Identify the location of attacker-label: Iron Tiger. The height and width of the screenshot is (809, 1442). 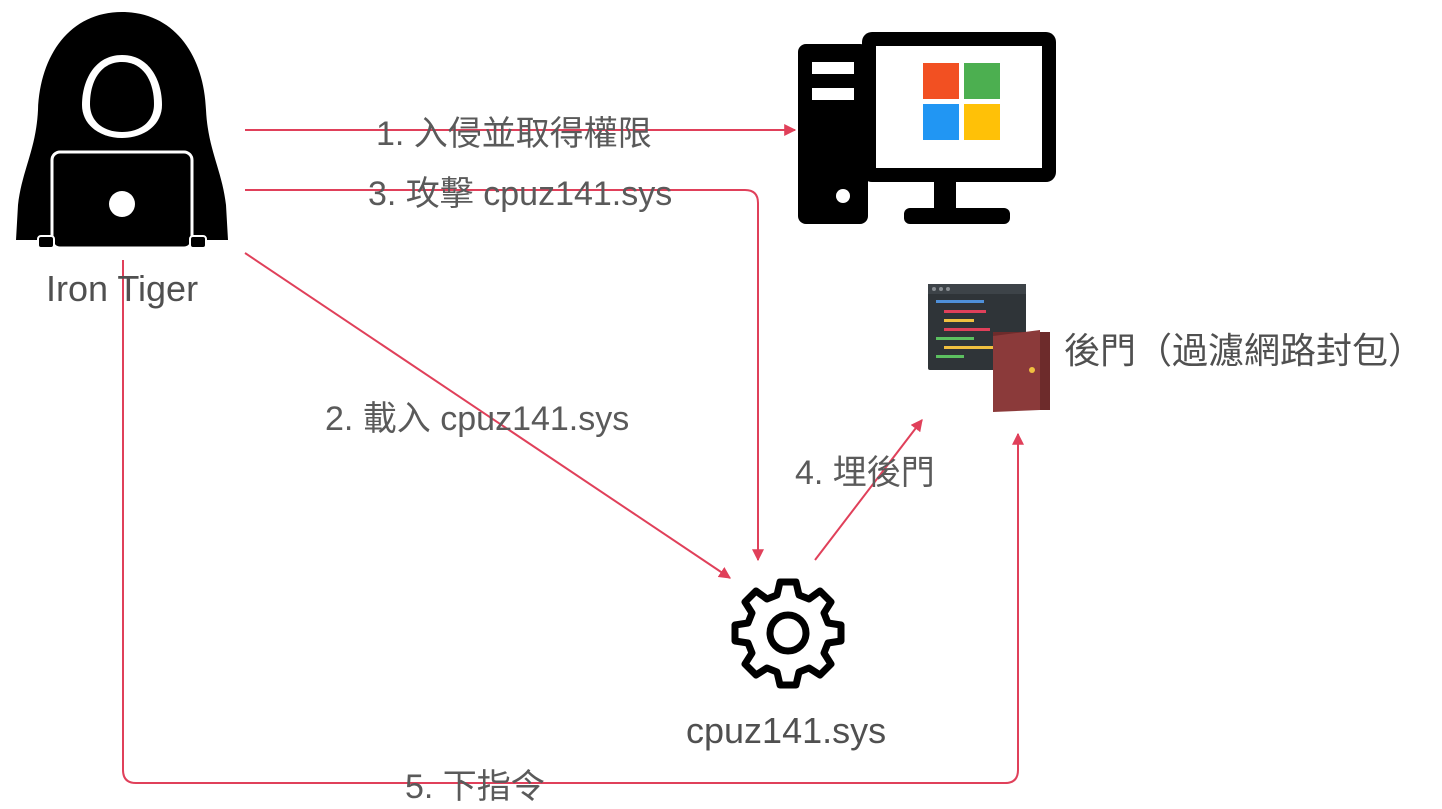
(122, 288).